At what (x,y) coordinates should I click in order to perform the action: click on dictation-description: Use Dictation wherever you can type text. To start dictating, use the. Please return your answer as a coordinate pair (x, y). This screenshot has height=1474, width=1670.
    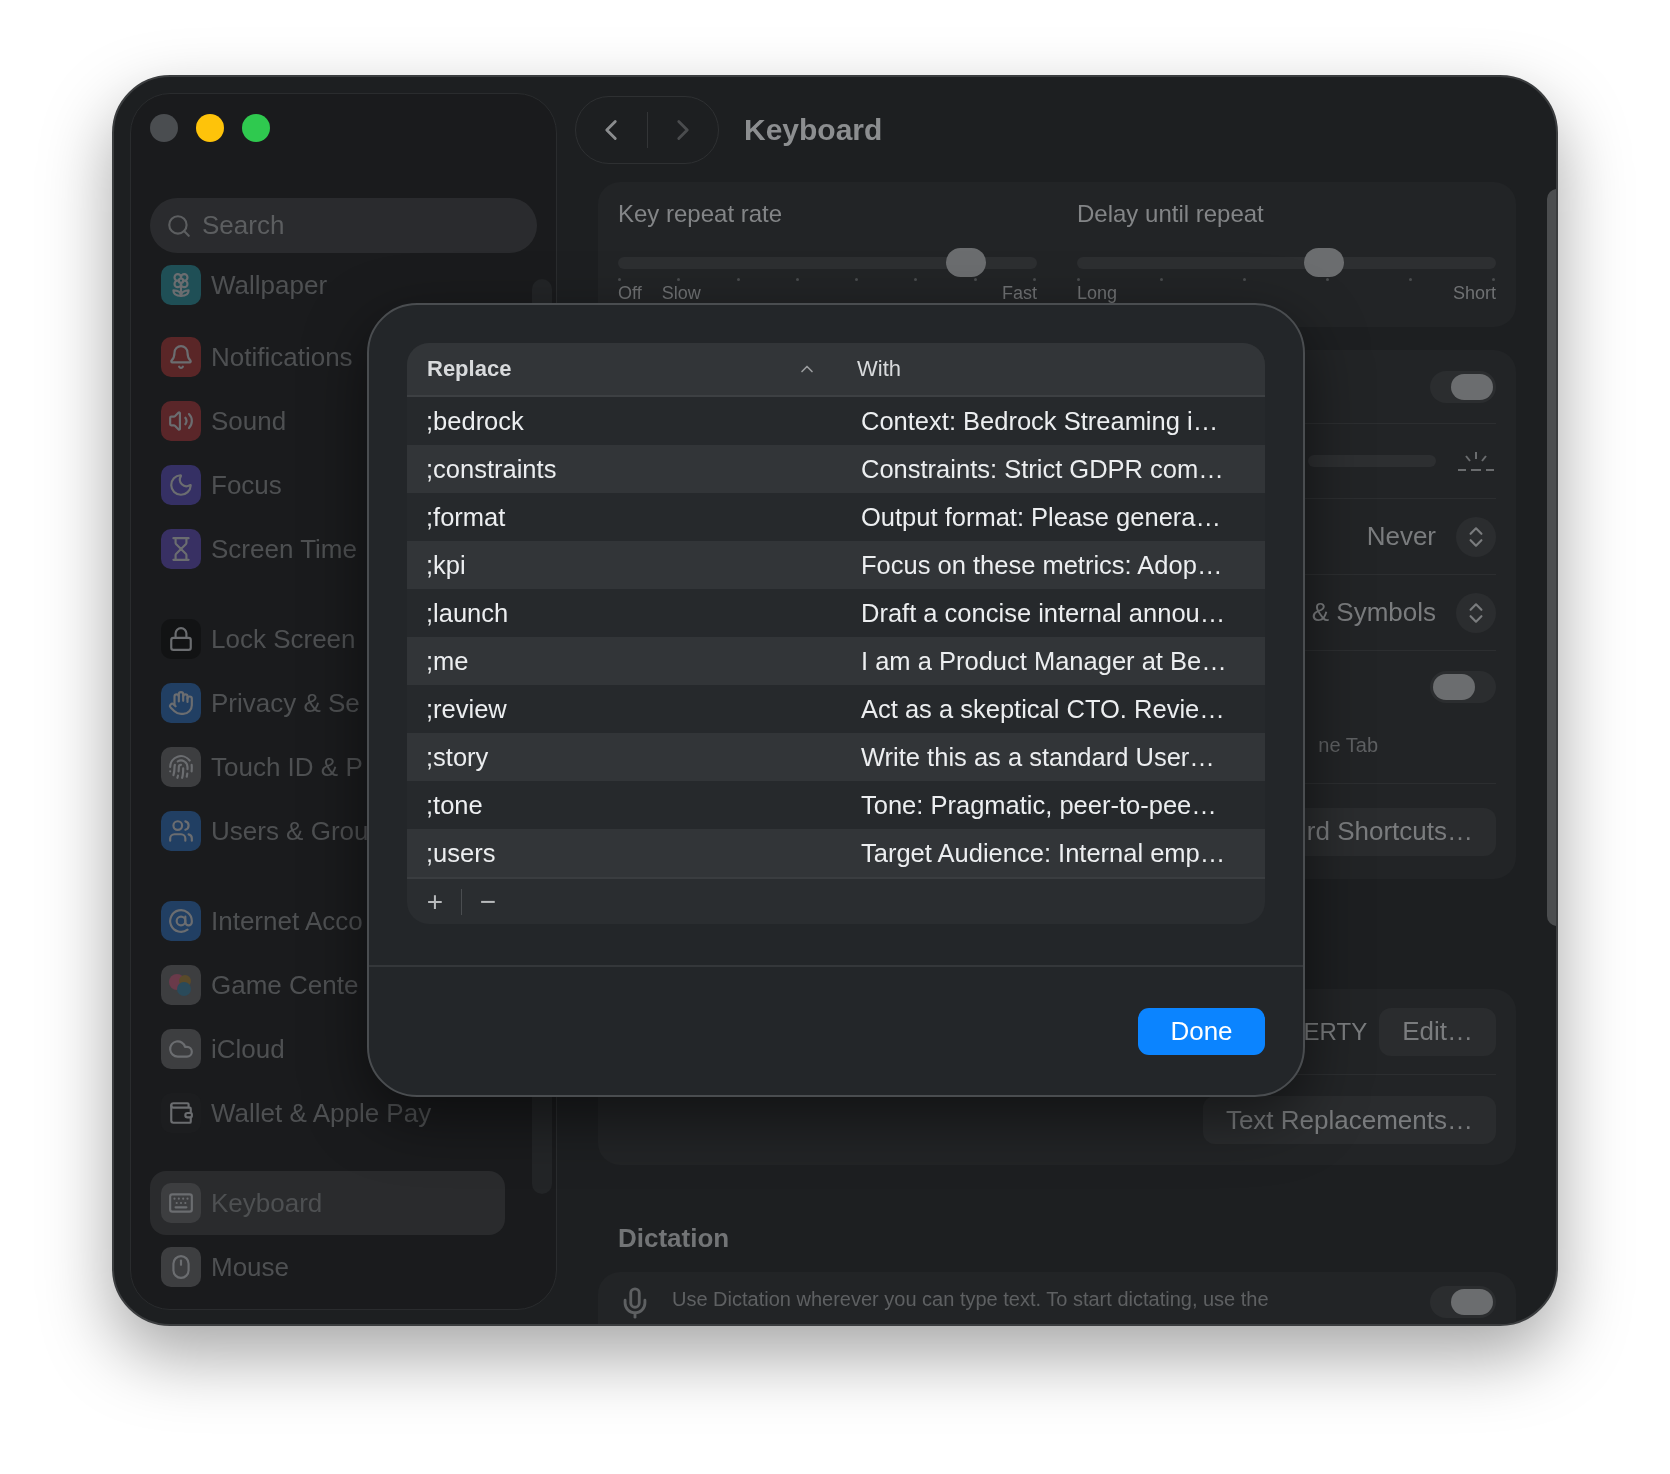
    Looking at the image, I should click on (971, 1299).